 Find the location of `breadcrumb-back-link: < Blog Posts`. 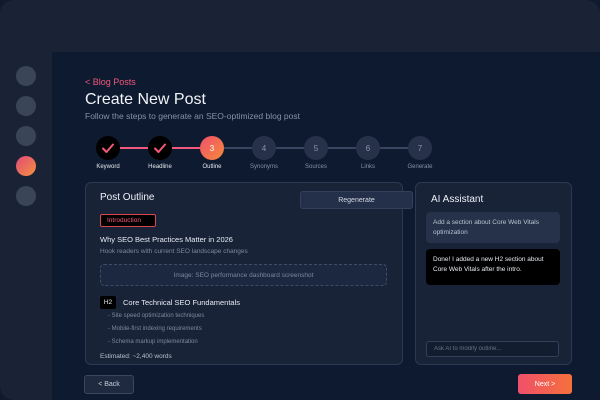

breadcrumb-back-link: < Blog Posts is located at coordinates (110, 82).